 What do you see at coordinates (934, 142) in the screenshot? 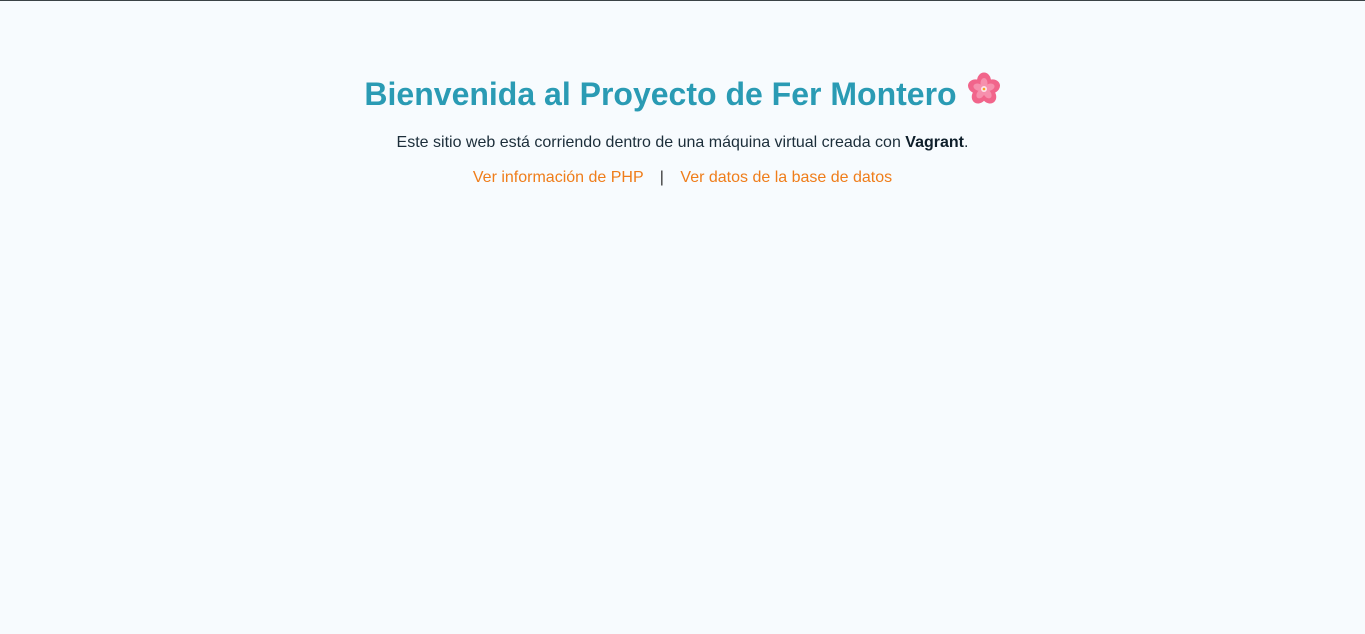
I see `vagrant-highlight: Vagrant` at bounding box center [934, 142].